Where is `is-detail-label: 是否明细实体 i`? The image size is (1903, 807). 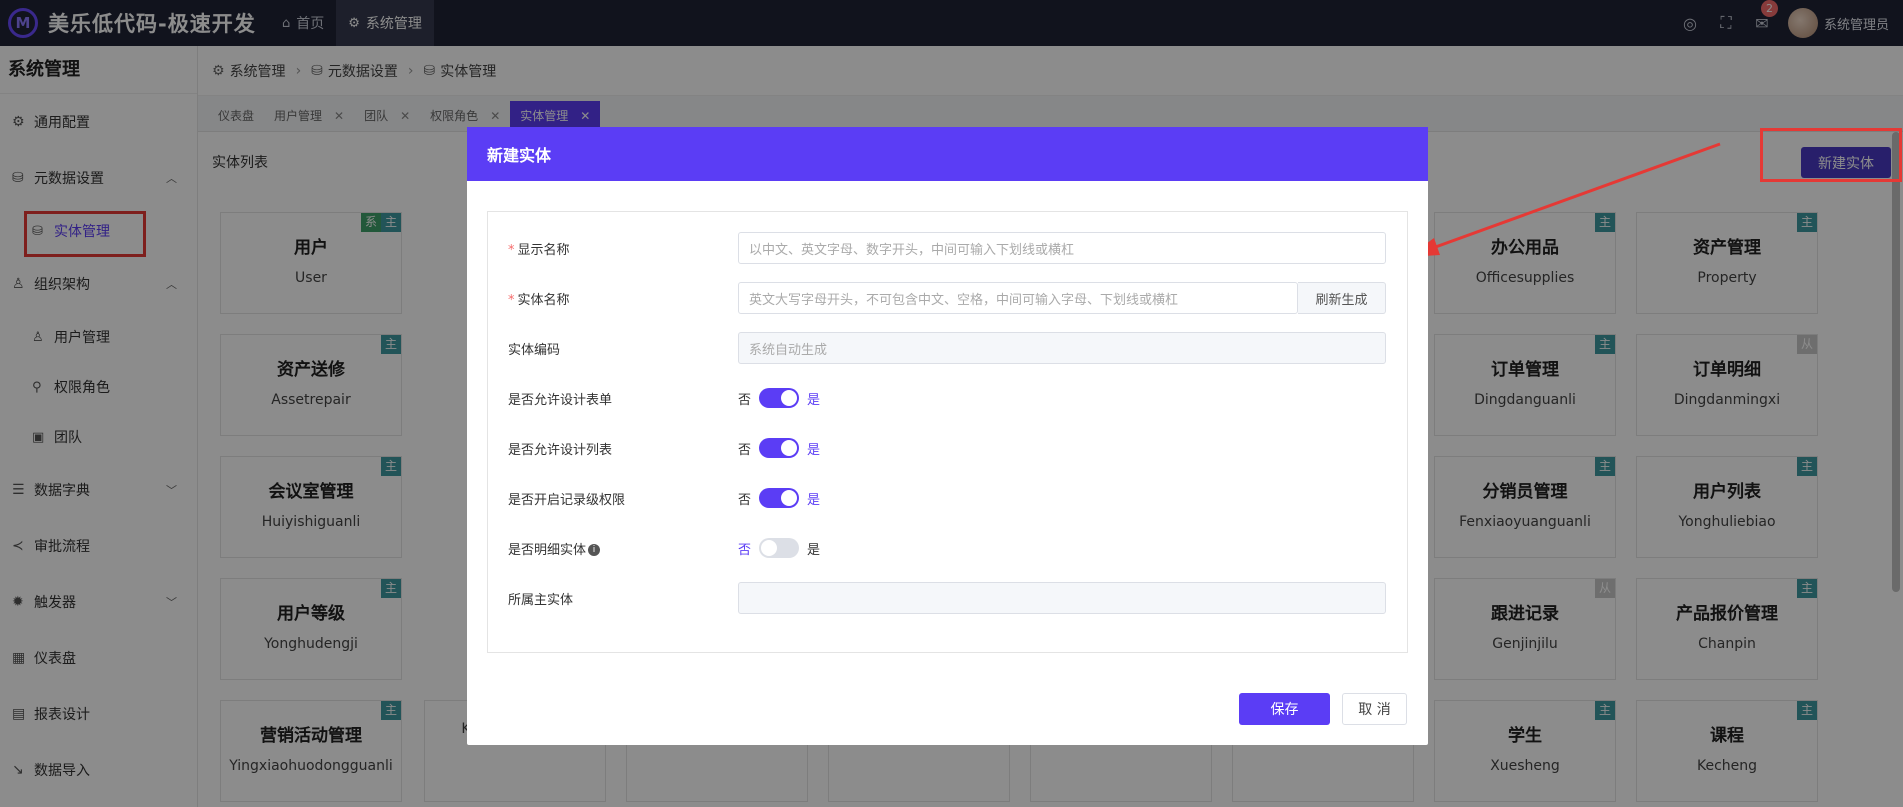
is-detail-label: 是否明细实体 i is located at coordinates (554, 548).